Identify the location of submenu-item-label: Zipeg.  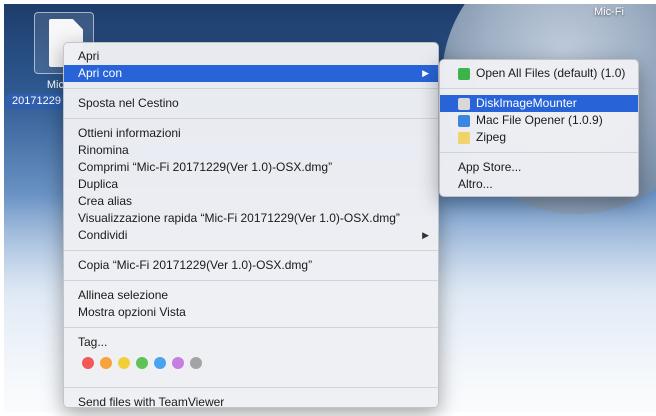
(491, 137).